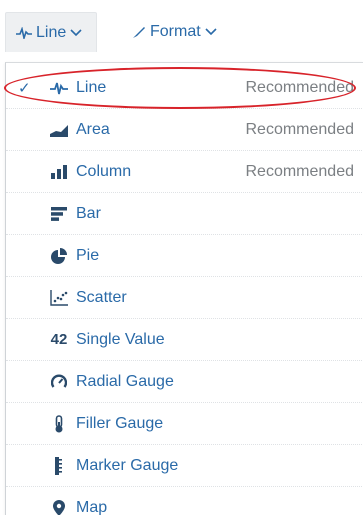 The image size is (363, 515). I want to click on column-chart-icon, so click(59, 172).